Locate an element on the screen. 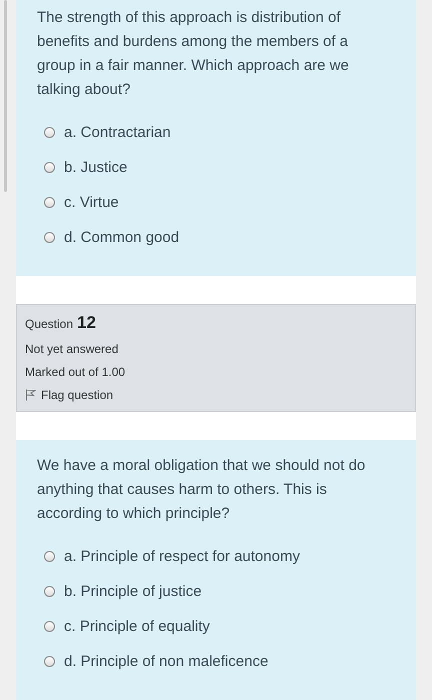 The image size is (432, 700). answer-option: c. Virtue is located at coordinates (213, 202).